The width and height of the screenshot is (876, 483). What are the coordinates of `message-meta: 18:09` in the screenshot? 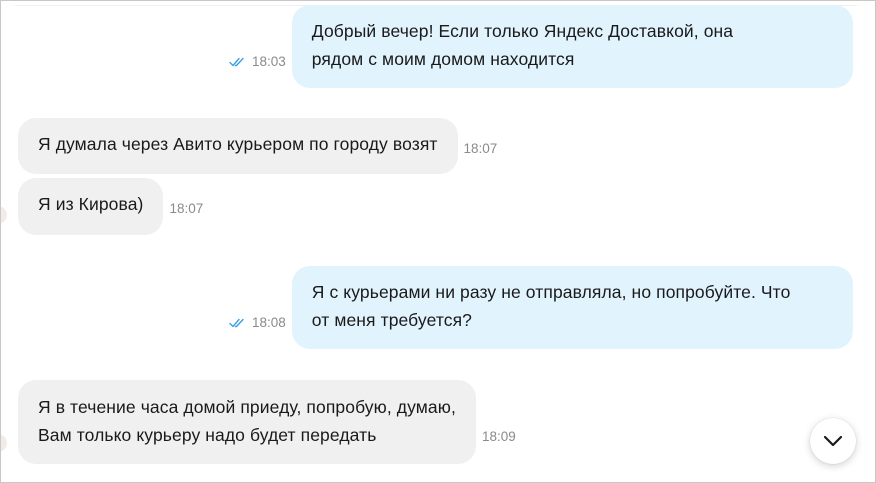 It's located at (499, 436).